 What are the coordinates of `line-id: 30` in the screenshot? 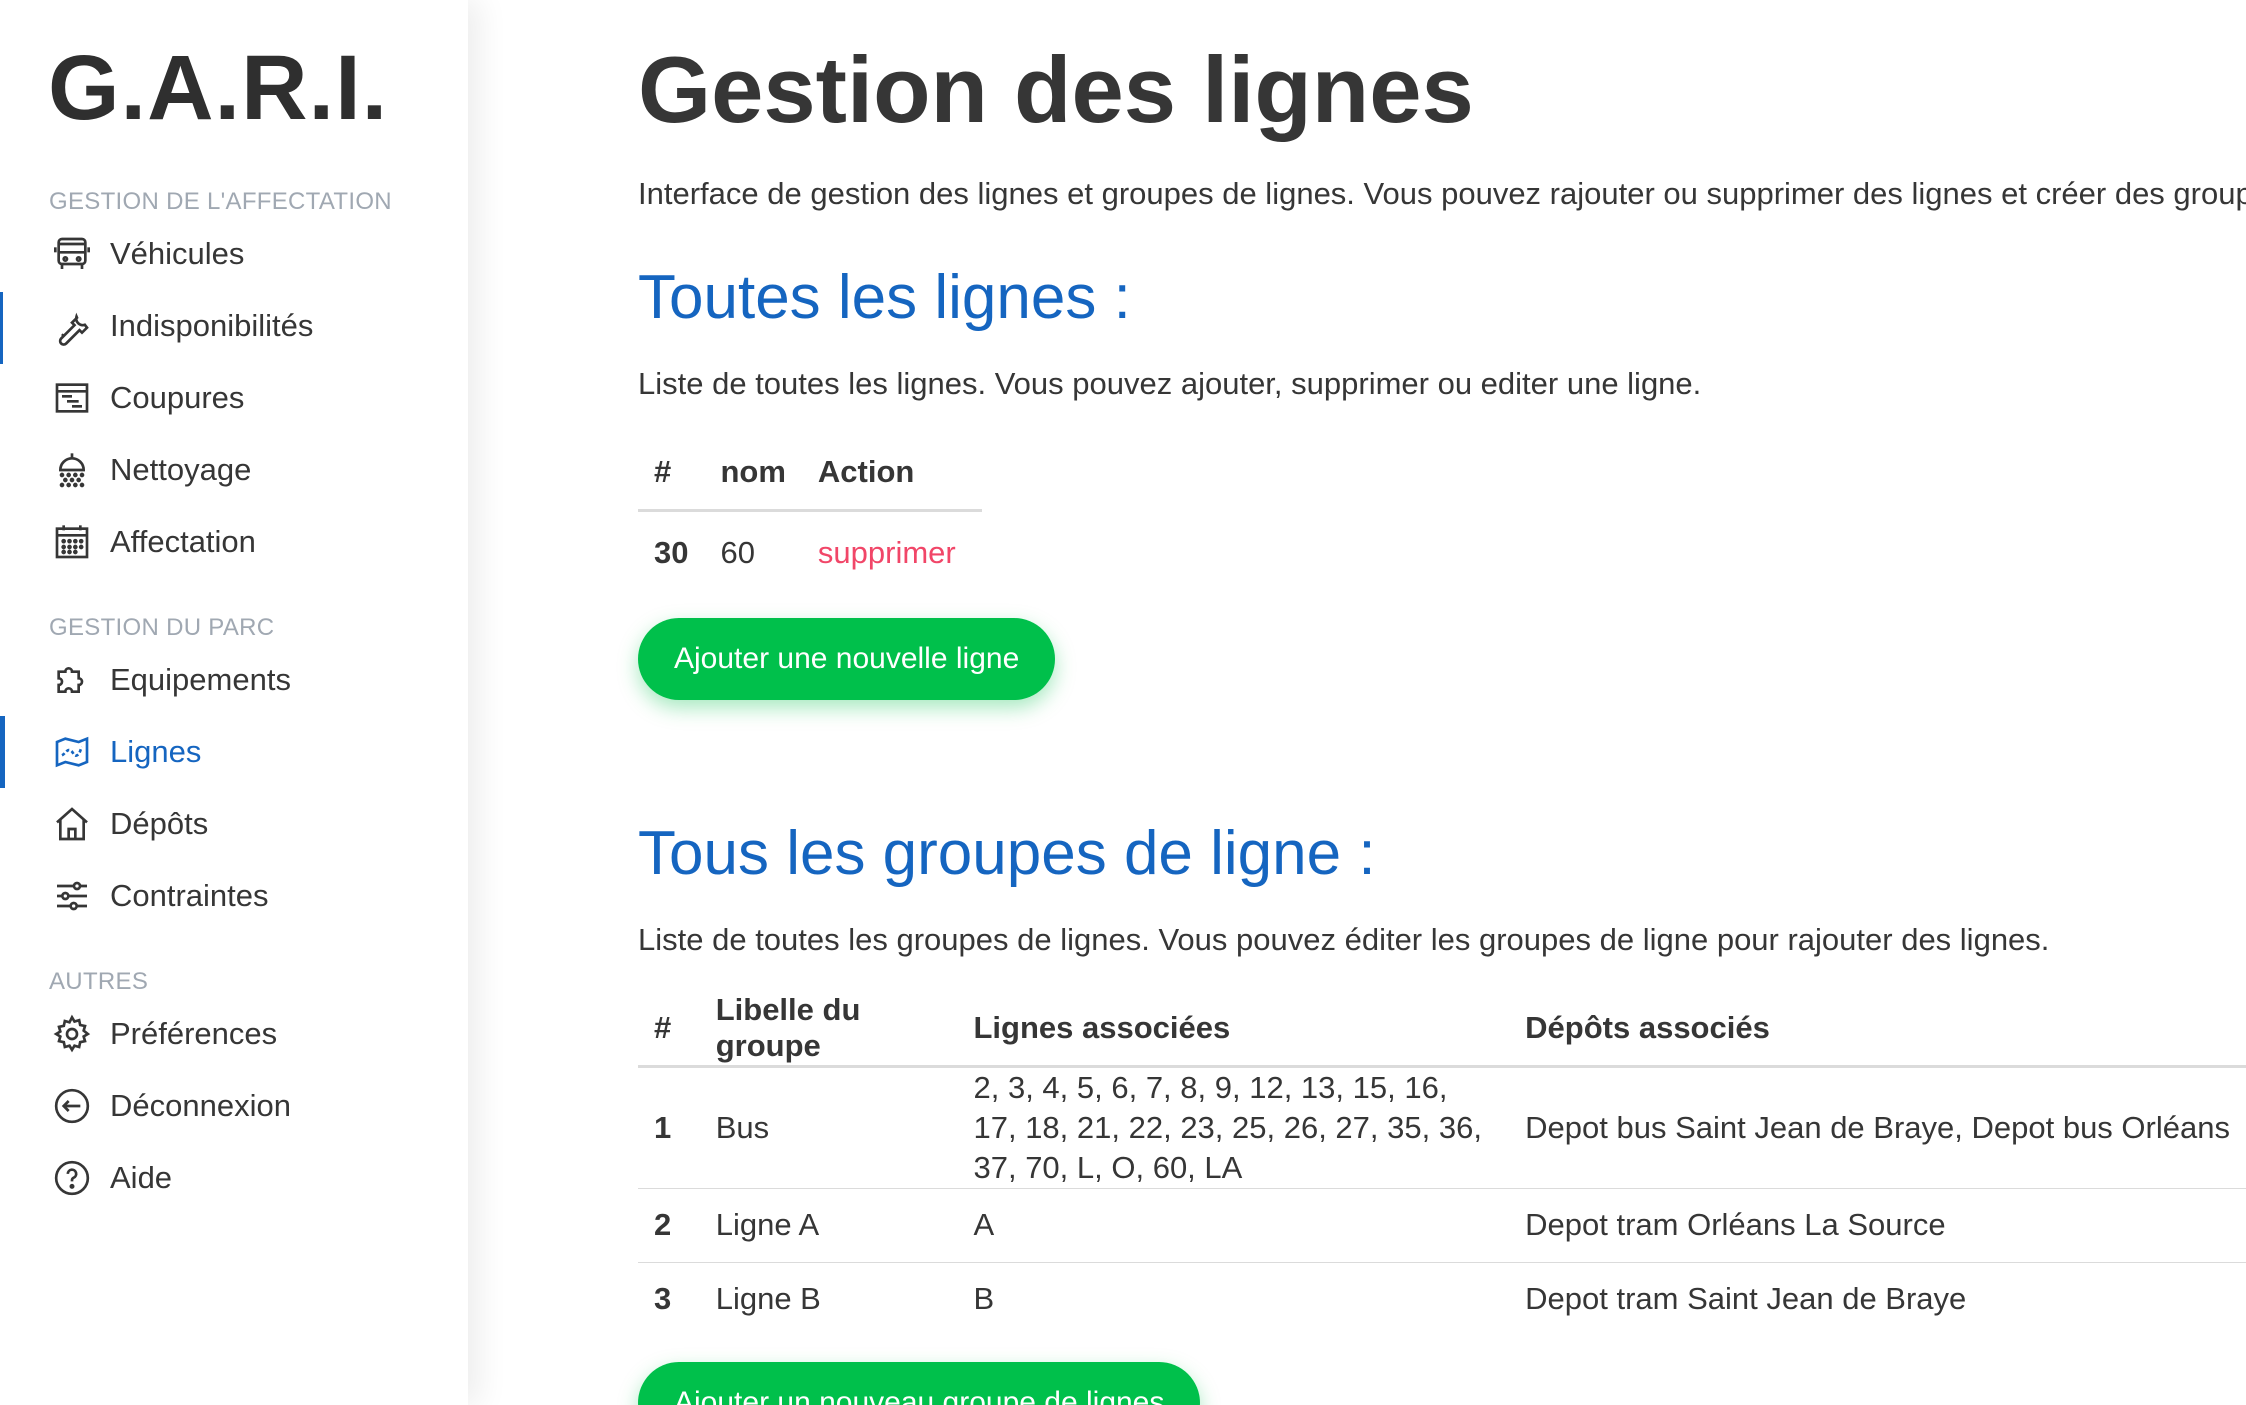 It's located at (671, 552).